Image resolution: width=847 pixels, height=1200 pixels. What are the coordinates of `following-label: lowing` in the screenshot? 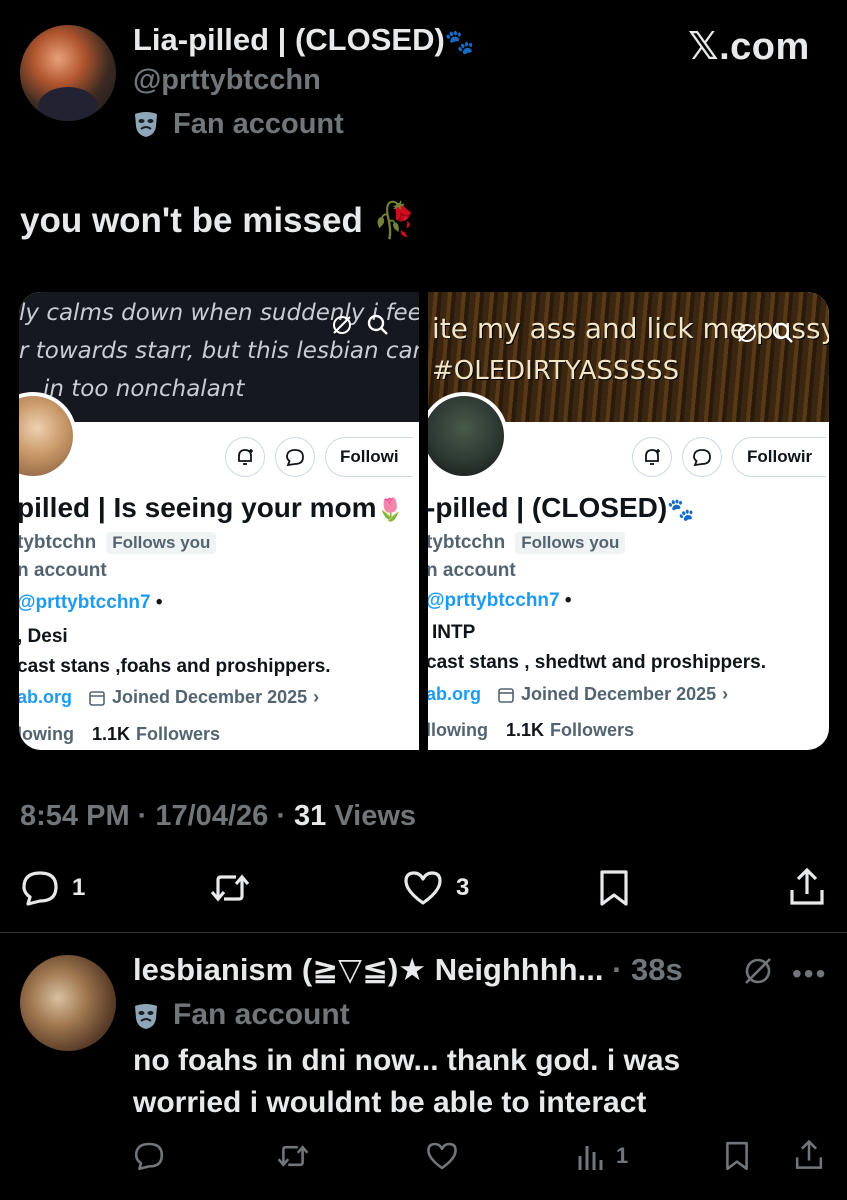 It's located at (46, 734).